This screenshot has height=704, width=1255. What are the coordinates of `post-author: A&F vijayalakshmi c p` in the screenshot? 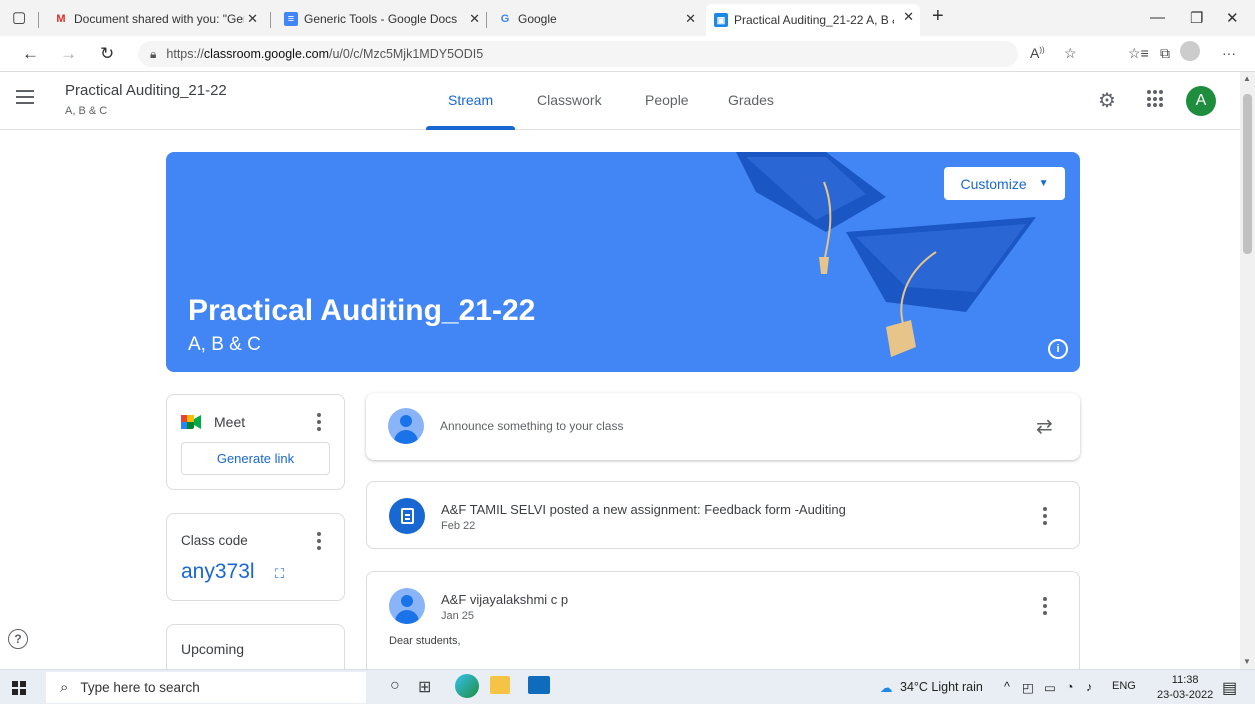 It's located at (505, 599).